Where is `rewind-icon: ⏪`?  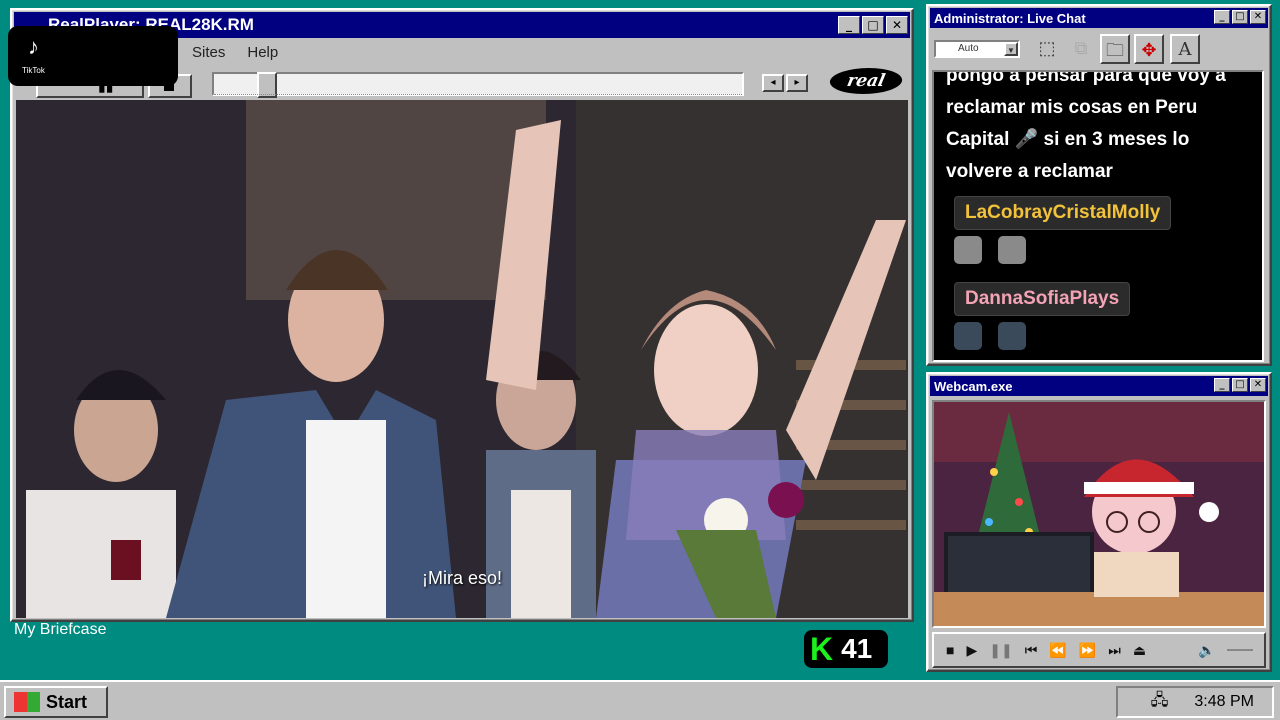 rewind-icon: ⏪ is located at coordinates (1057, 650).